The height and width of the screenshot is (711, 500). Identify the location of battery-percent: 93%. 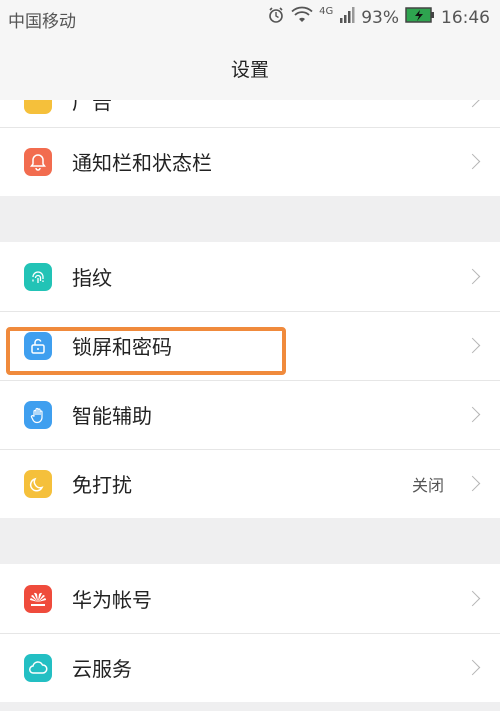
(380, 17).